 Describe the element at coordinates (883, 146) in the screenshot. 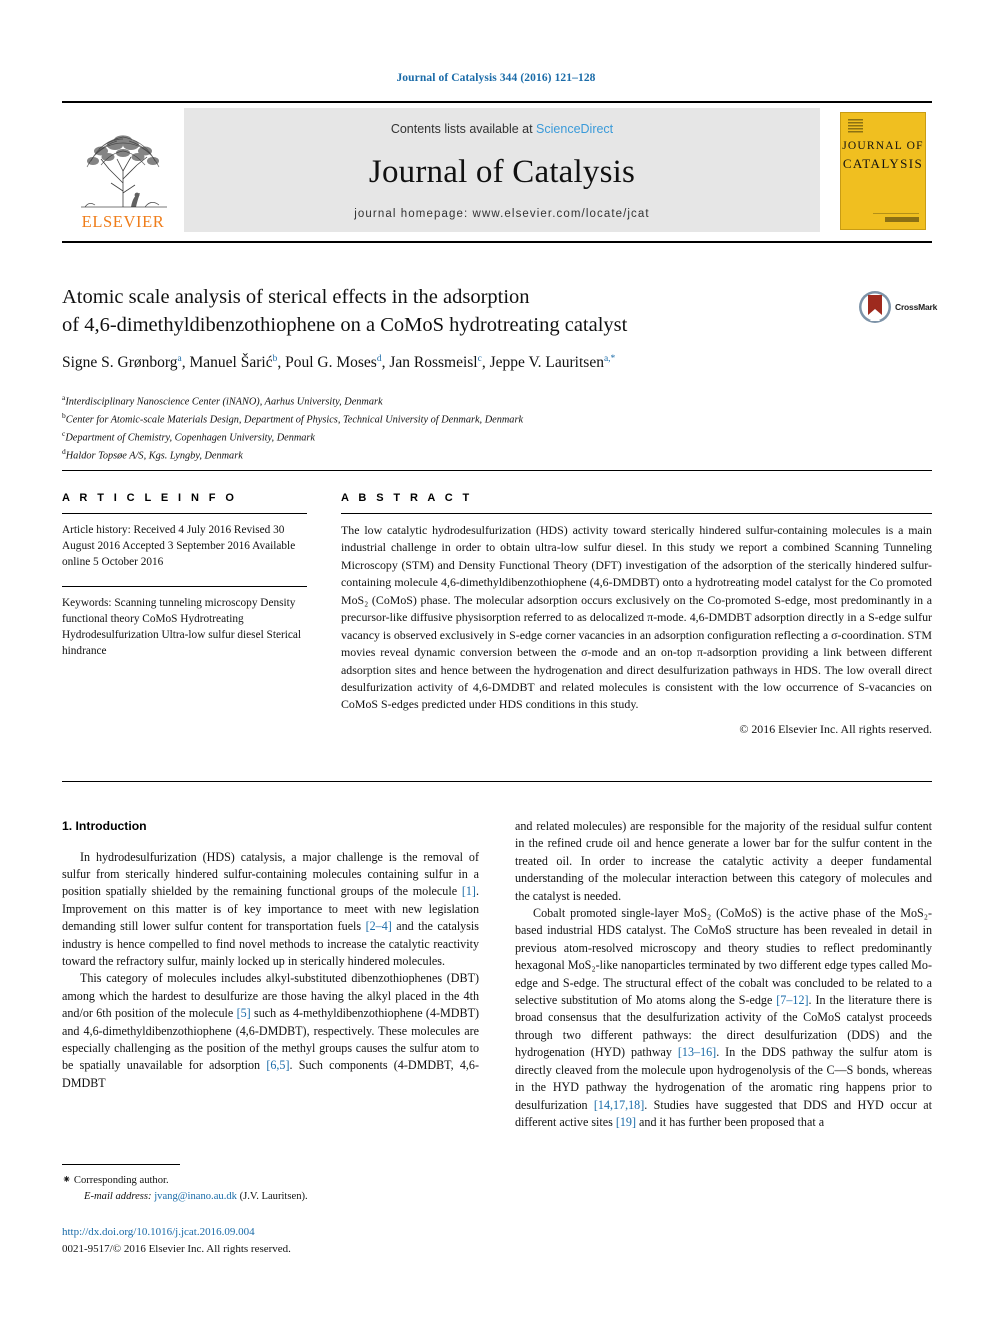

I see `cover-title-line1: JOURNAL OF` at that location.